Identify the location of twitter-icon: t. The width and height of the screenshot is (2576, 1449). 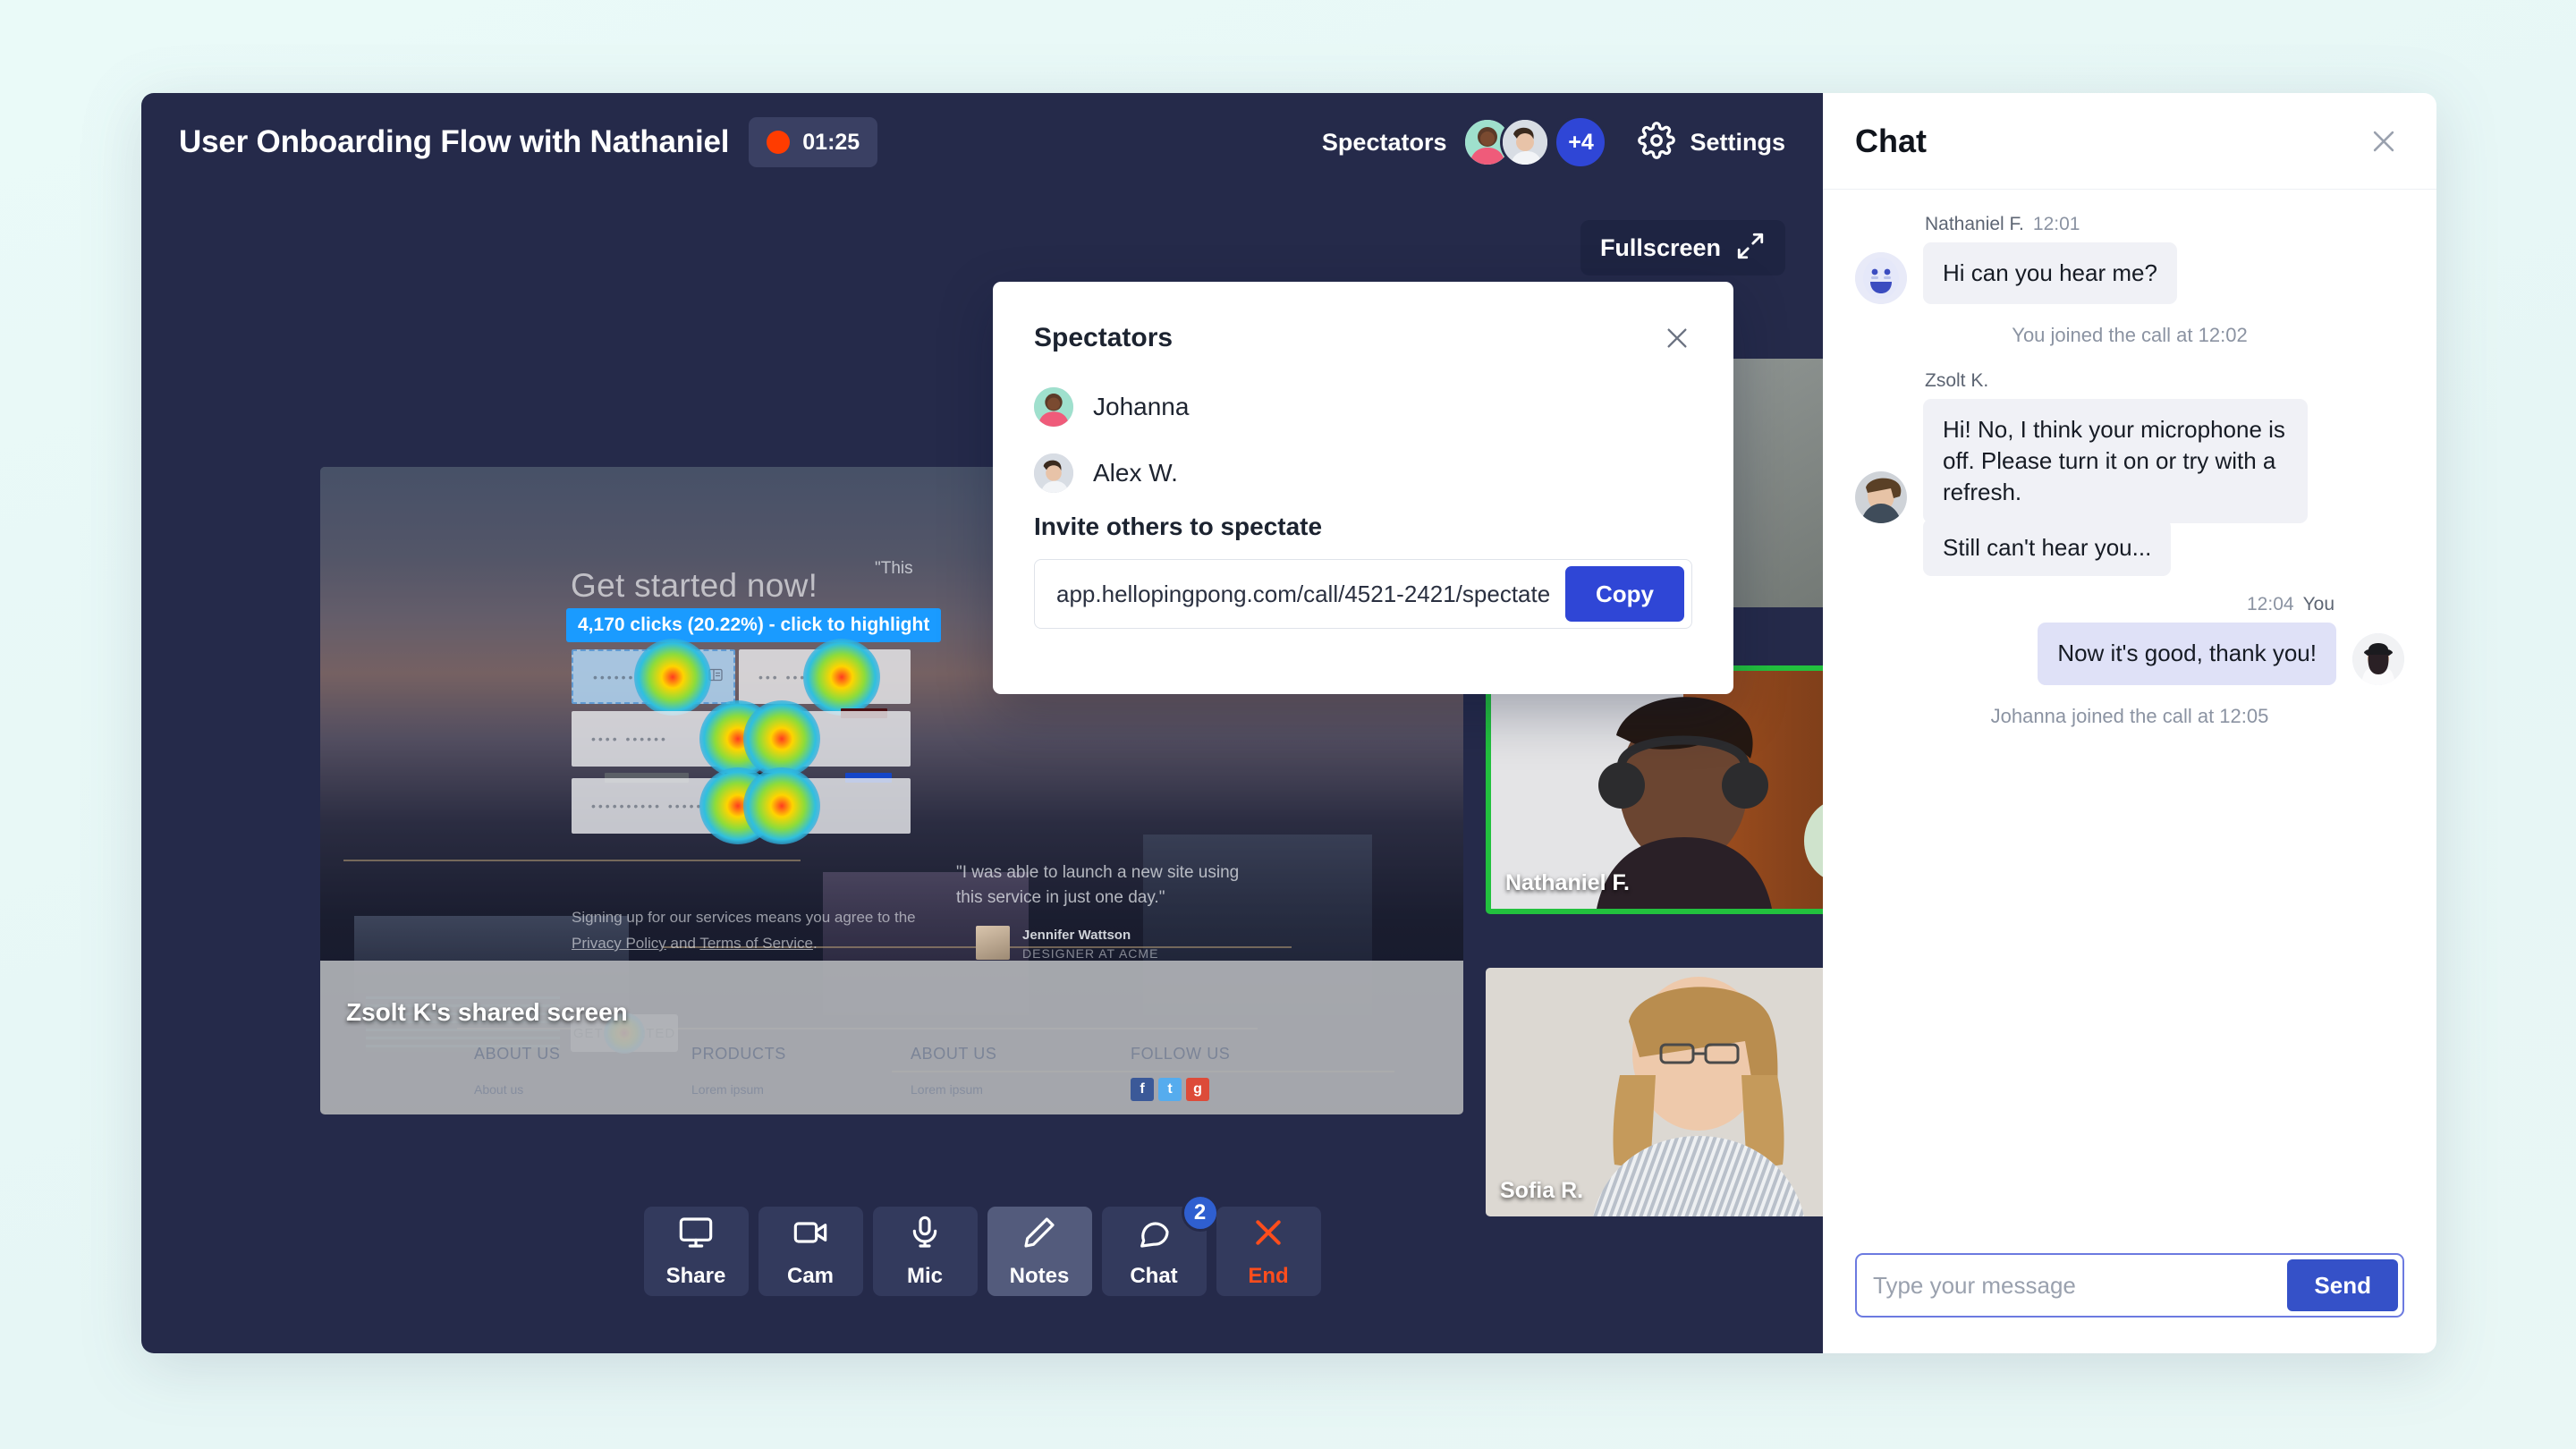
(1170, 1089).